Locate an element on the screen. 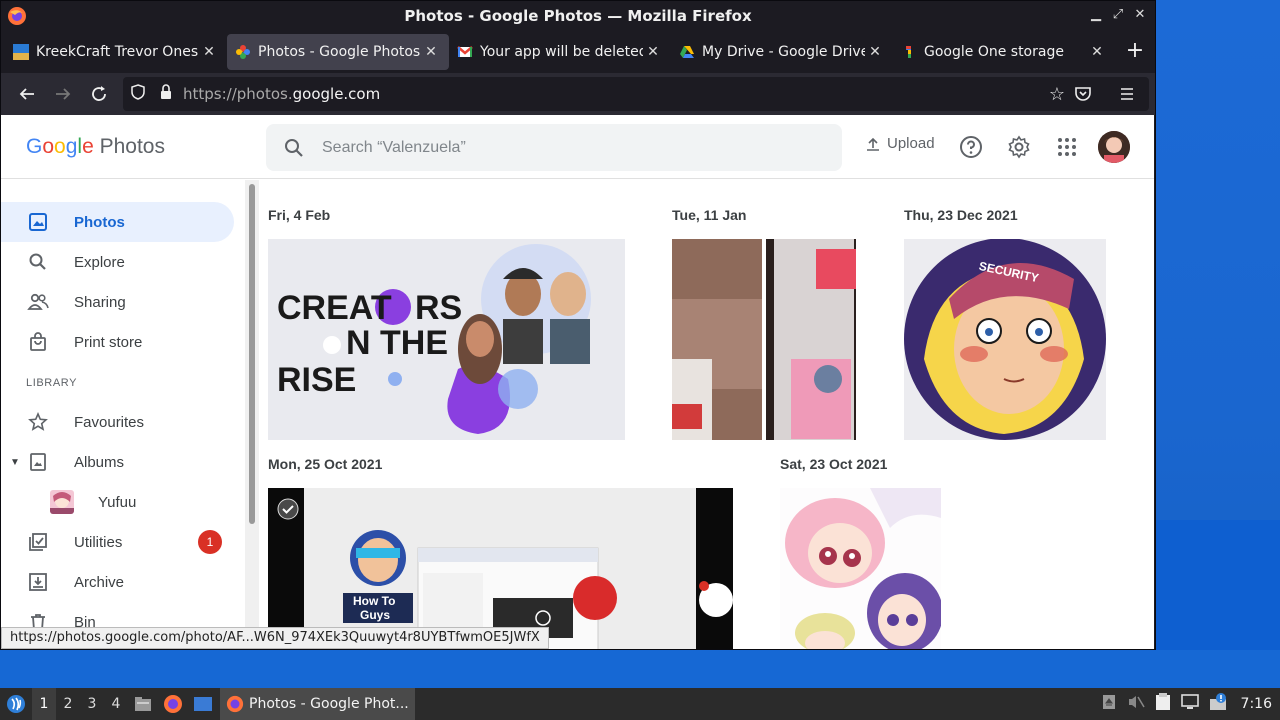  sidebar-item-favourites: Favourites is located at coordinates (117, 422).